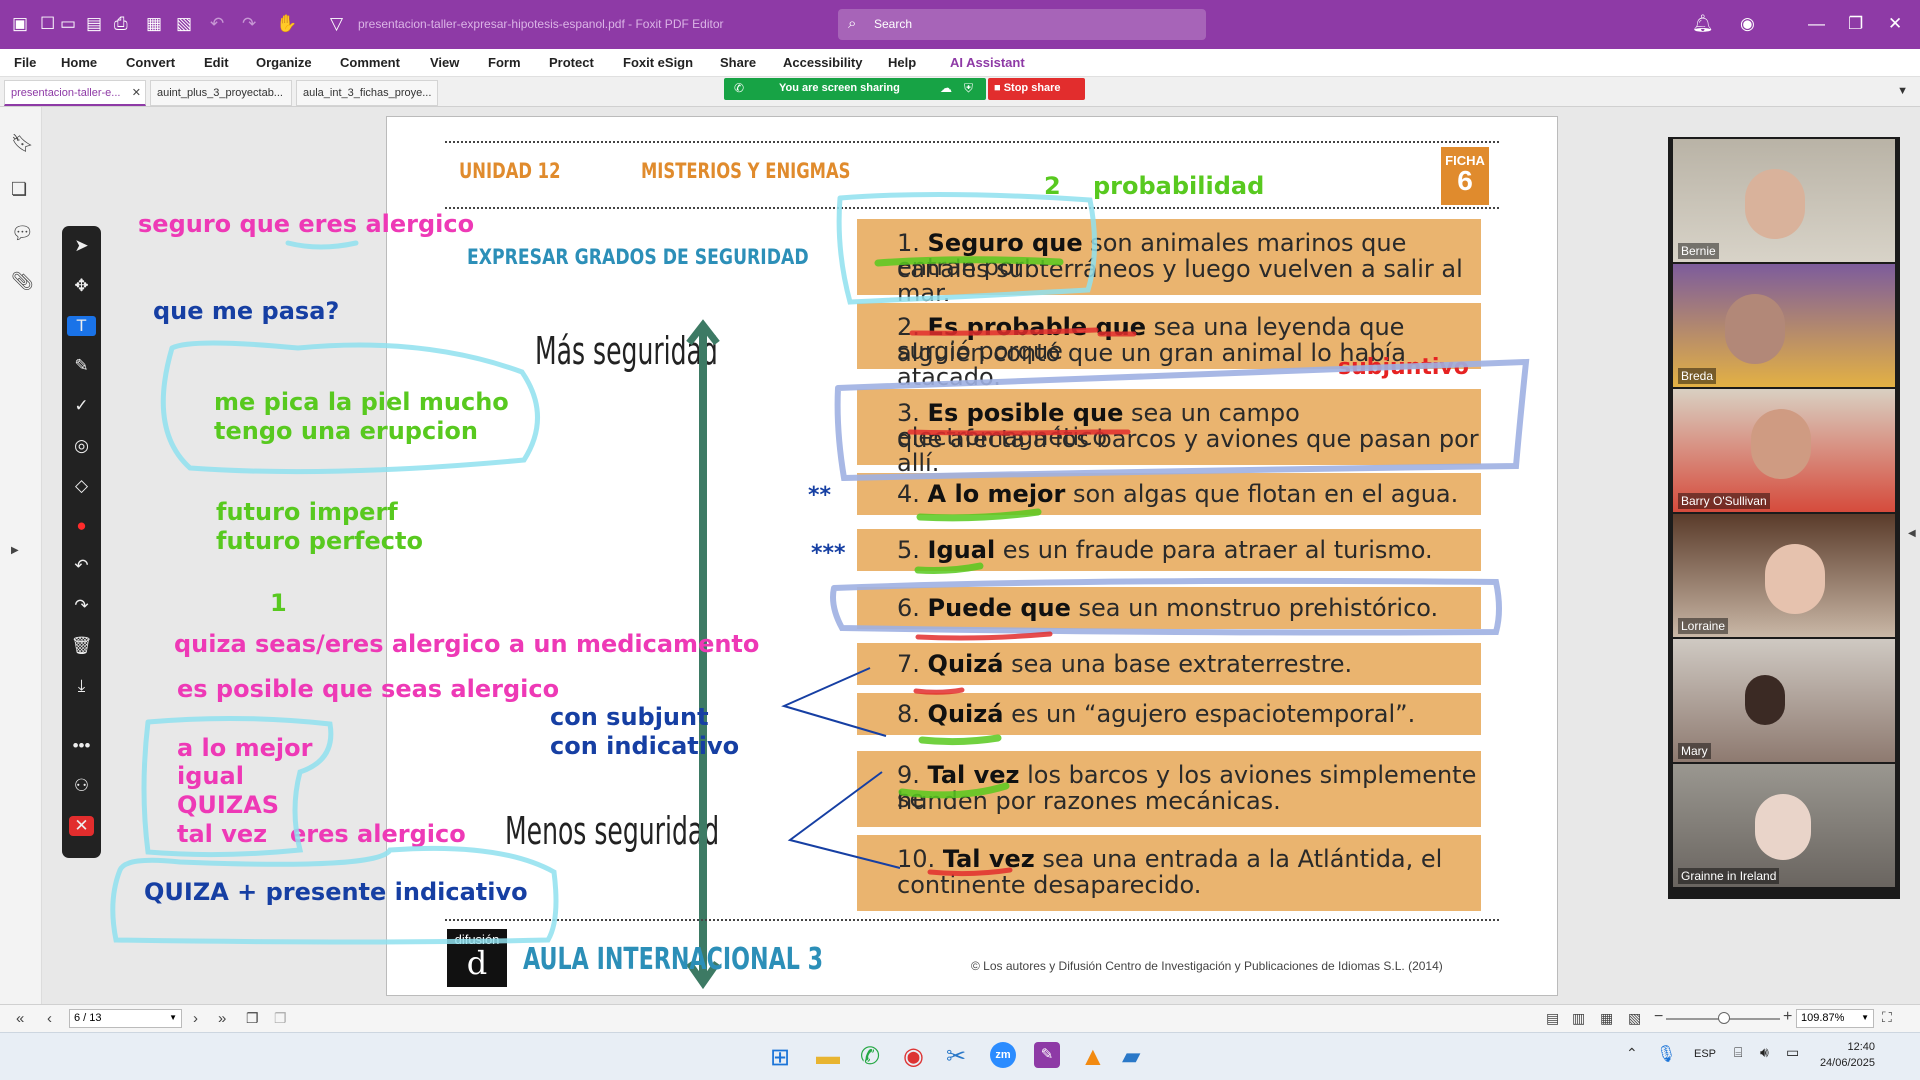 Image resolution: width=1920 pixels, height=1080 pixels. Describe the element at coordinates (22, 281) in the screenshot. I see `attachment-icon: 📎︎` at that location.